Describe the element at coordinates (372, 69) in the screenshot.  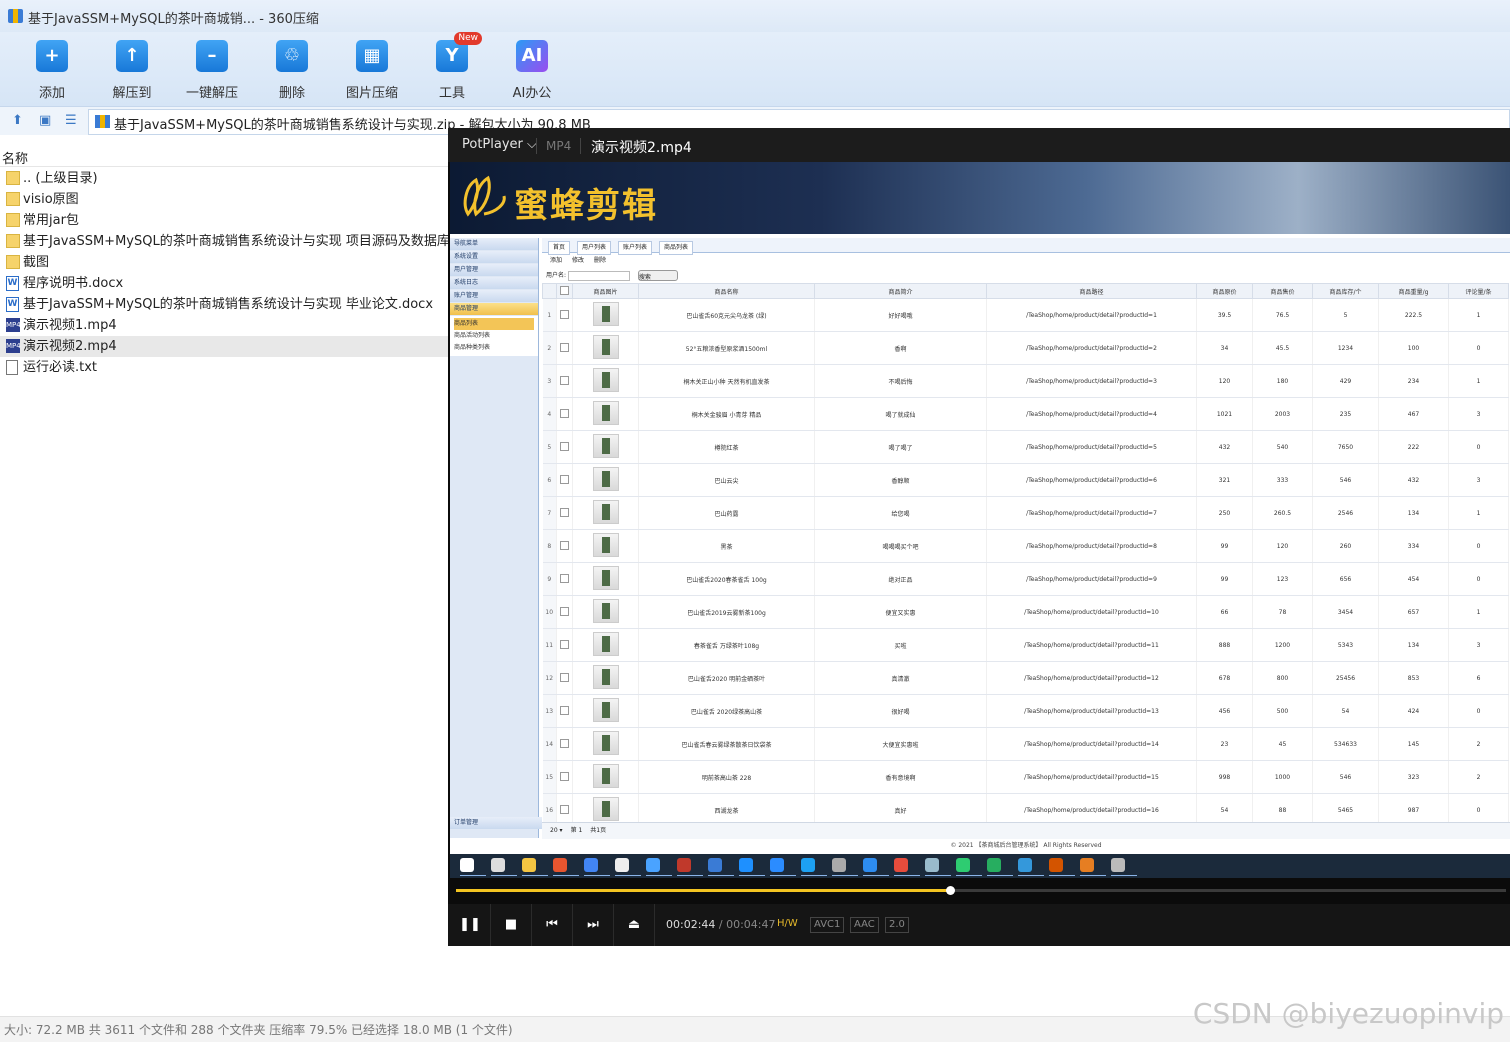
I see `toolbar-button-4: ▦ 图片压缩` at that location.